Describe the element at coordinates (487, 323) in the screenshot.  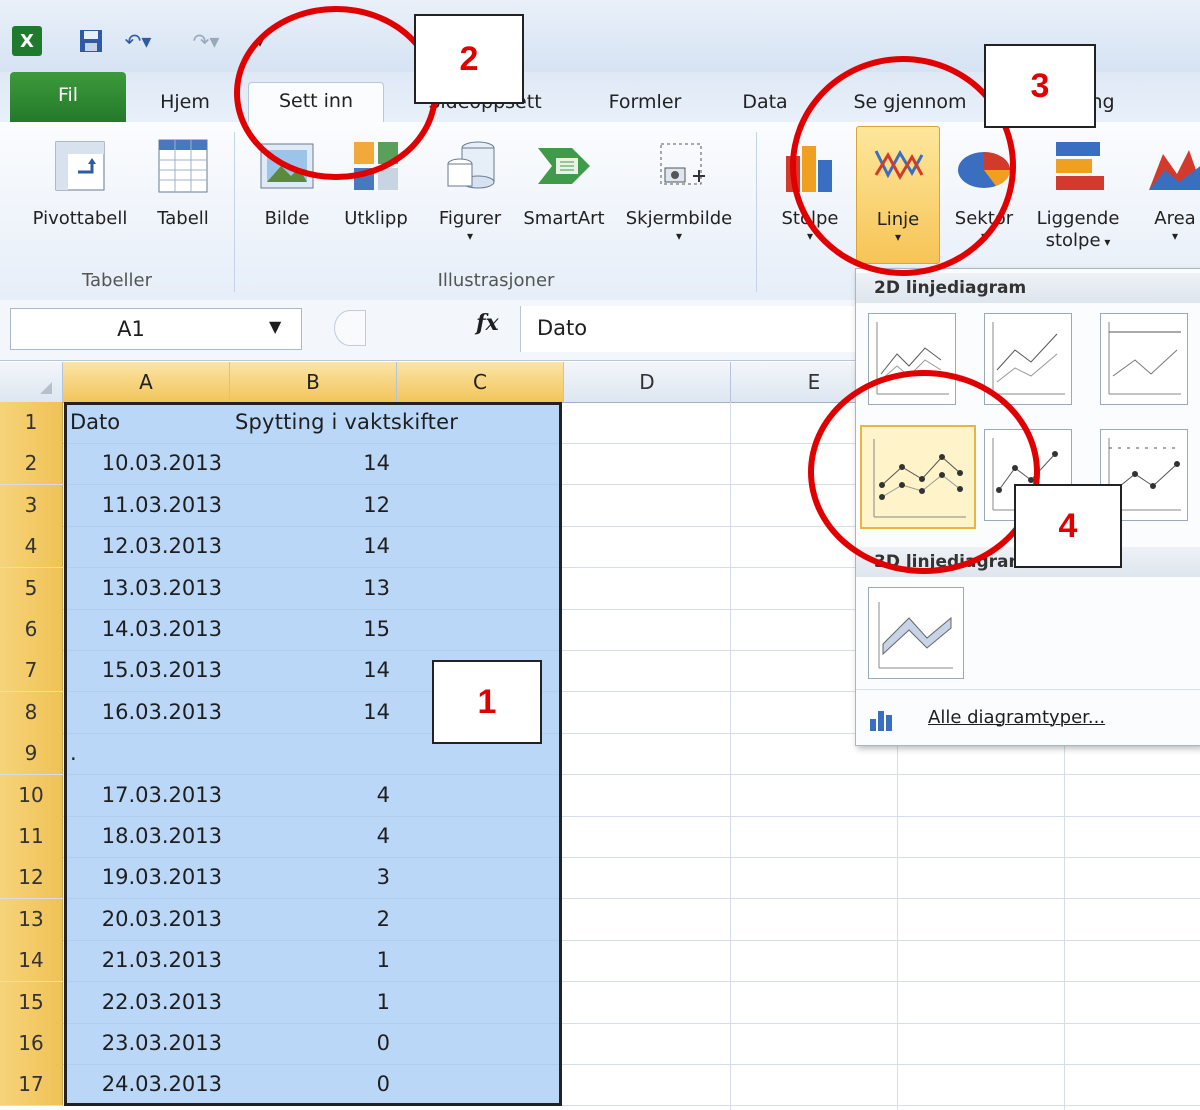
I see `insert-function-icon: fx` at that location.